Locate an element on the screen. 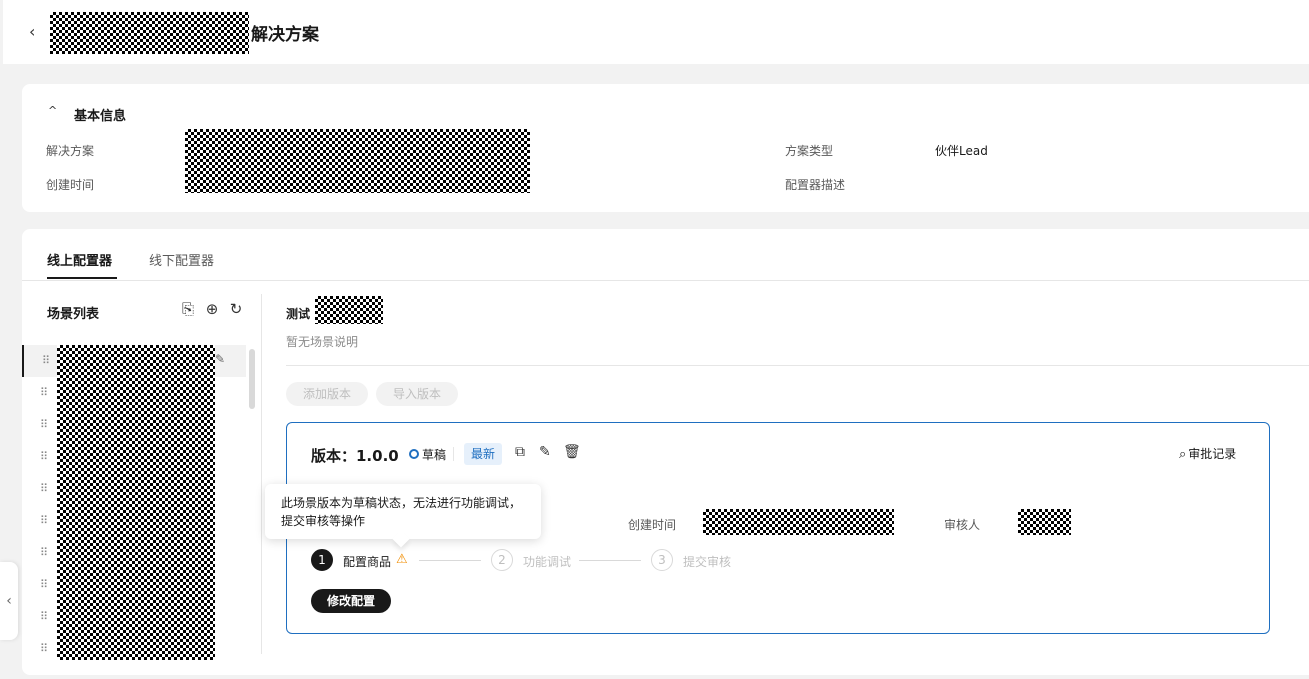 This screenshot has width=1309, height=679. audit-record-link: ⌕ 审批记录 is located at coordinates (1207, 453).